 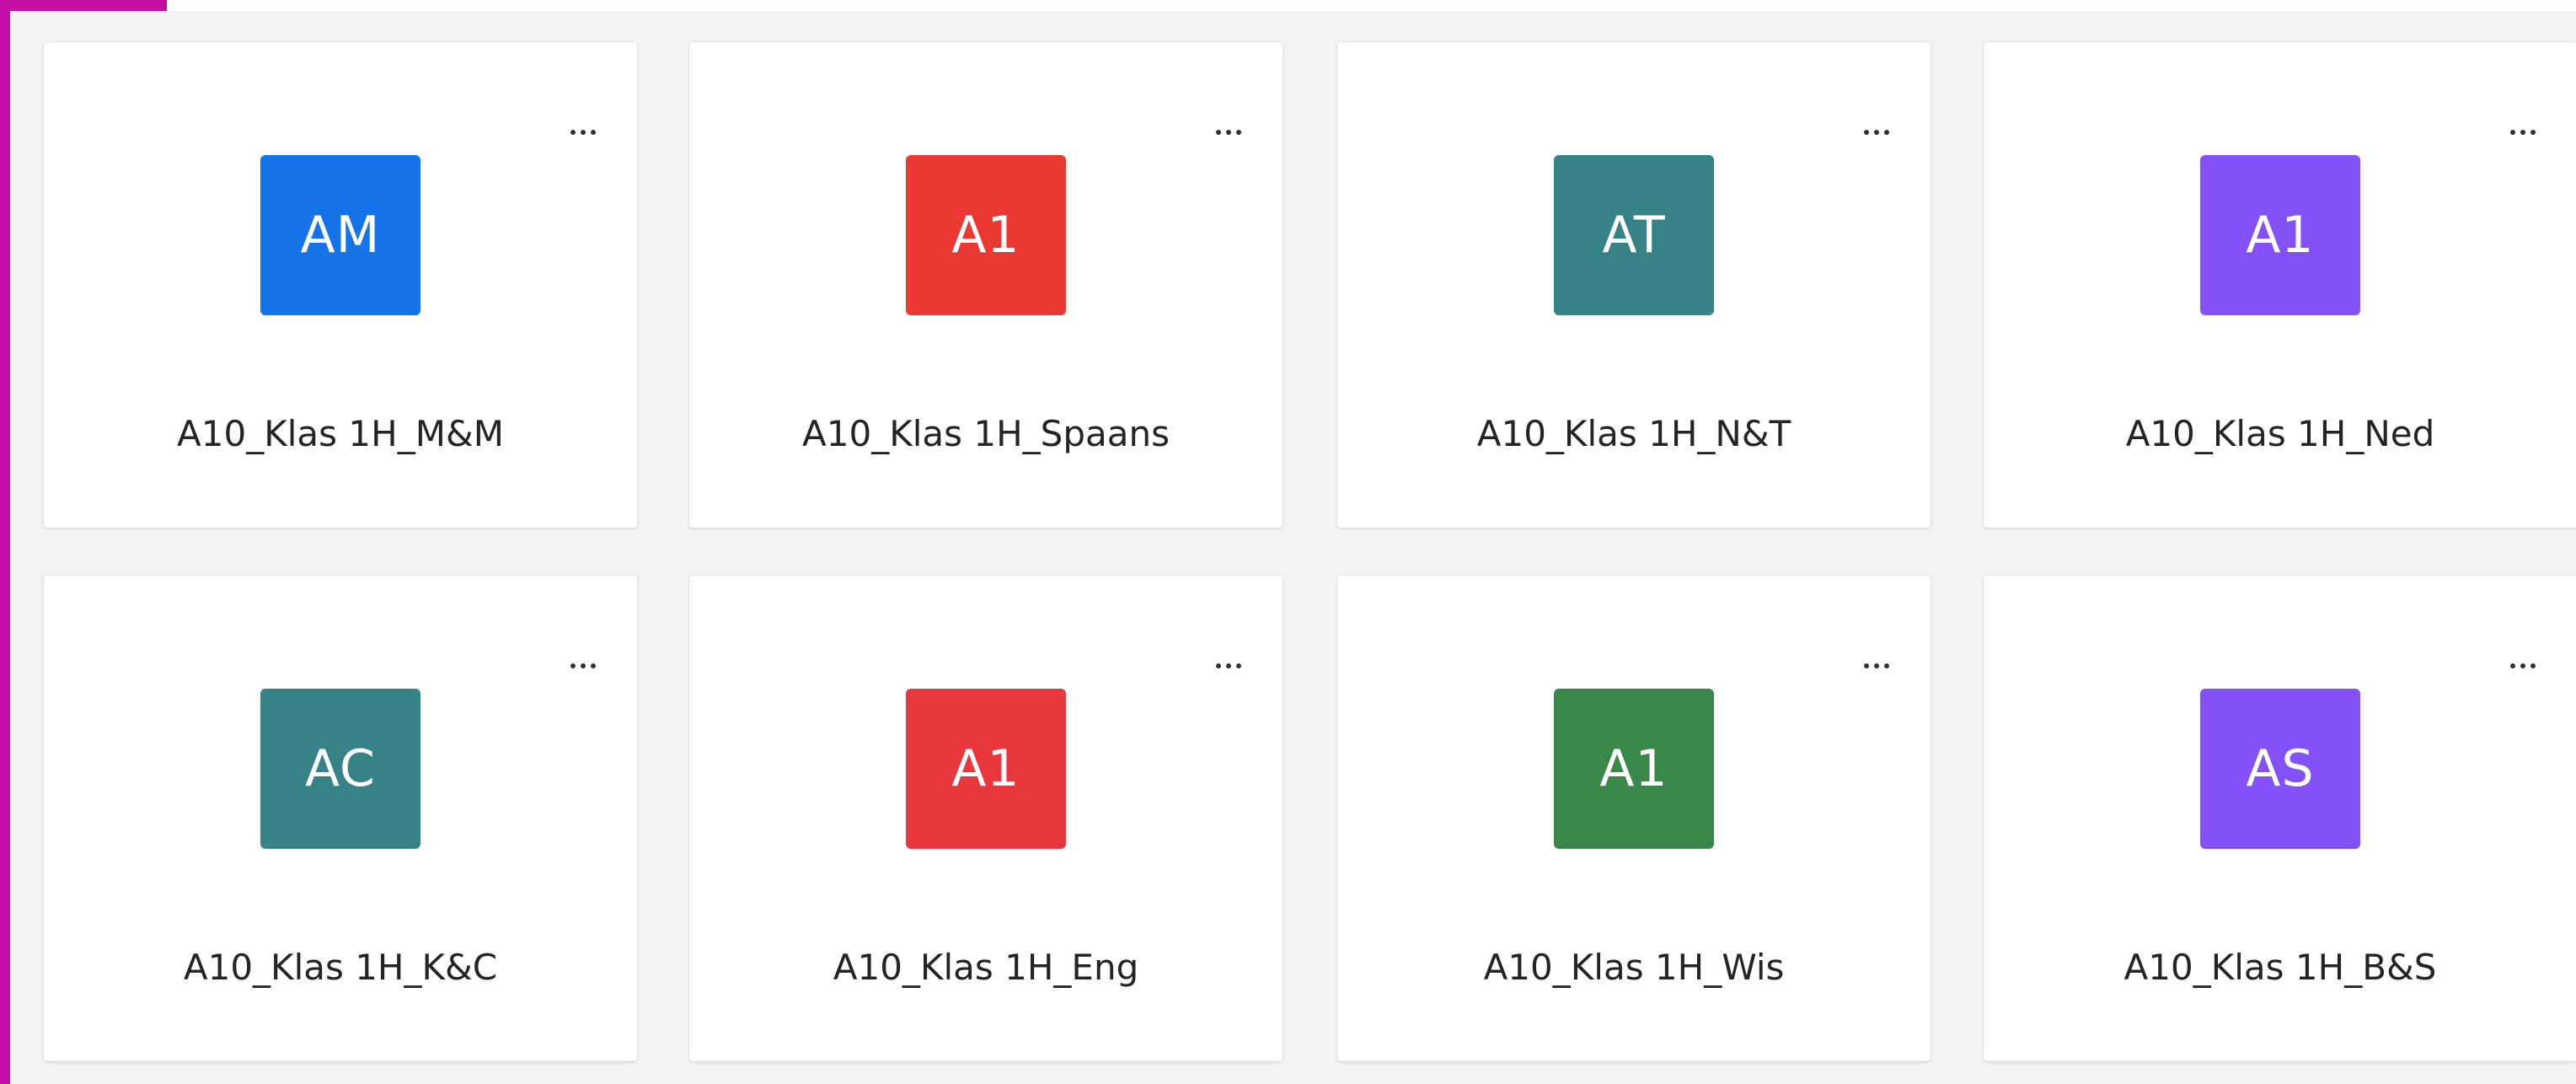 I want to click on team-avatar-initials: AM, so click(x=341, y=235).